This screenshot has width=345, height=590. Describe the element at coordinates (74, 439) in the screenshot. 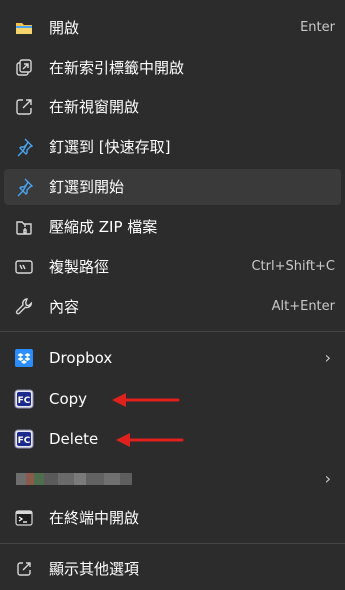

I see `menu-item-label: Delete` at that location.